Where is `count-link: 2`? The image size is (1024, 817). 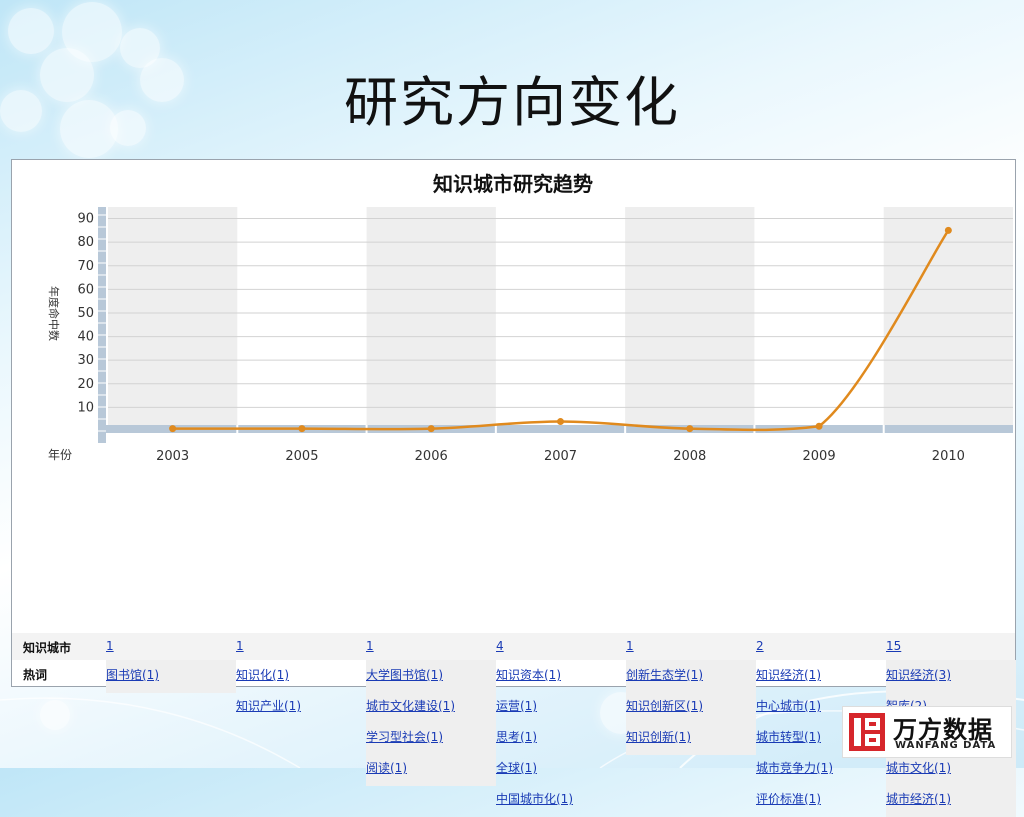
count-link: 2 is located at coordinates (760, 646).